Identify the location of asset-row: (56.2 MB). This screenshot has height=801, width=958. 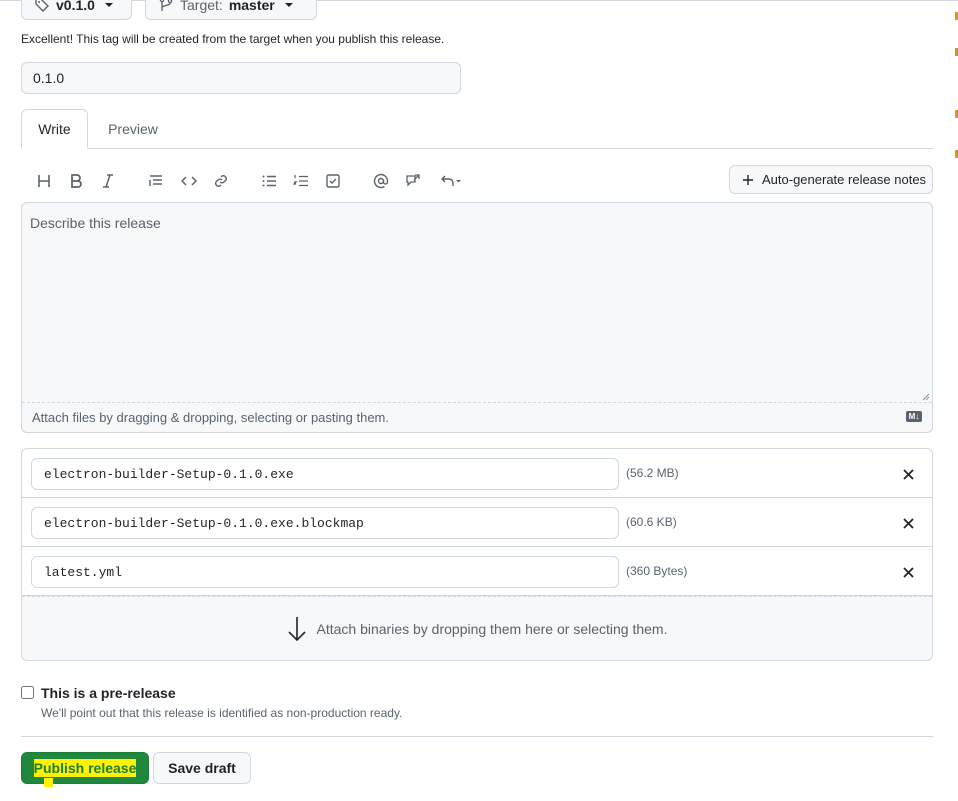
(477, 473).